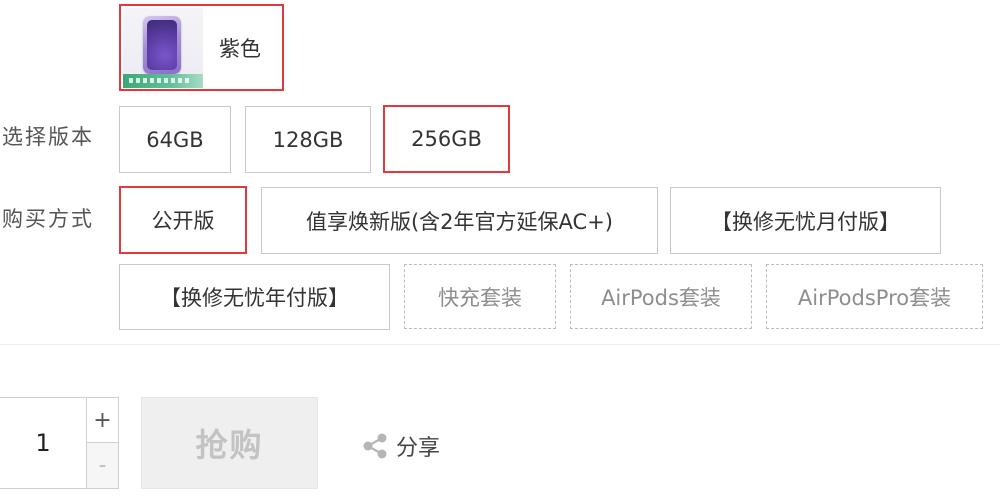 The image size is (1000, 500). Describe the element at coordinates (48, 137) in the screenshot. I see `version-label: 选择版本` at that location.